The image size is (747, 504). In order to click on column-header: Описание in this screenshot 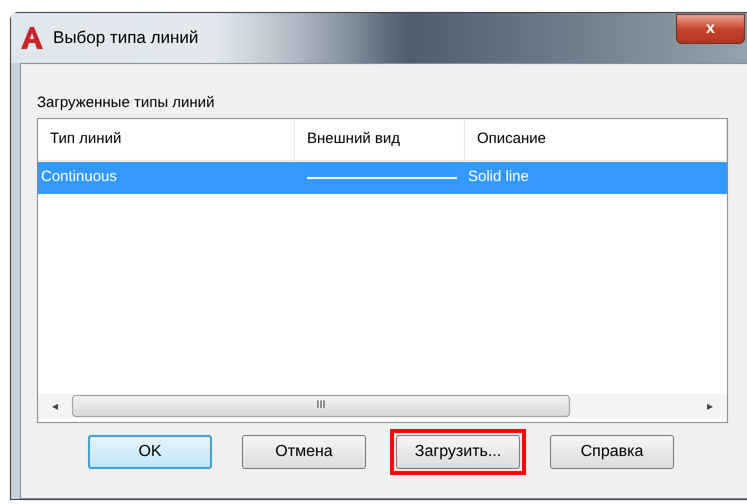, I will do `click(596, 139)`.